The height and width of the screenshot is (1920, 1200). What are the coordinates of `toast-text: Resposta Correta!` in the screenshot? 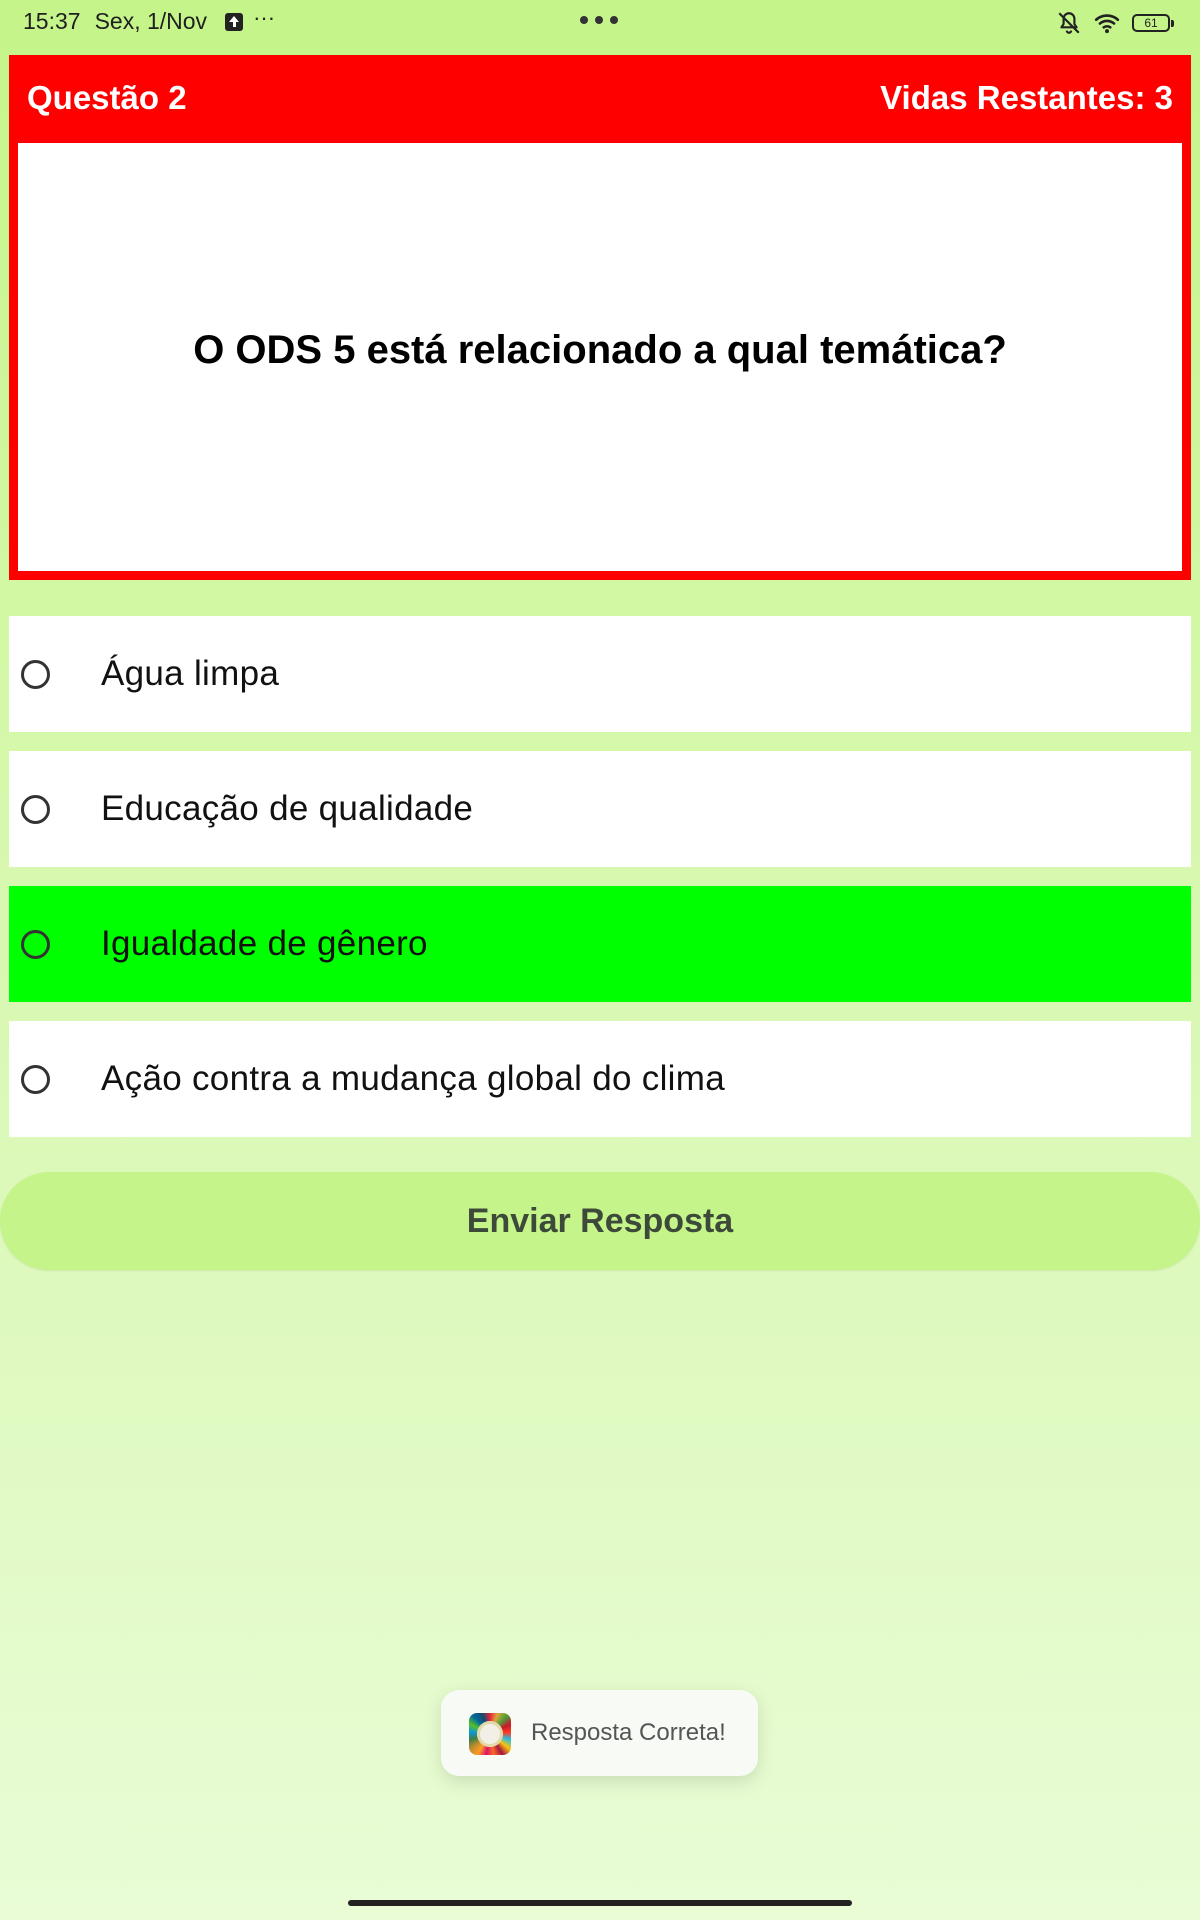 It's located at (628, 1732).